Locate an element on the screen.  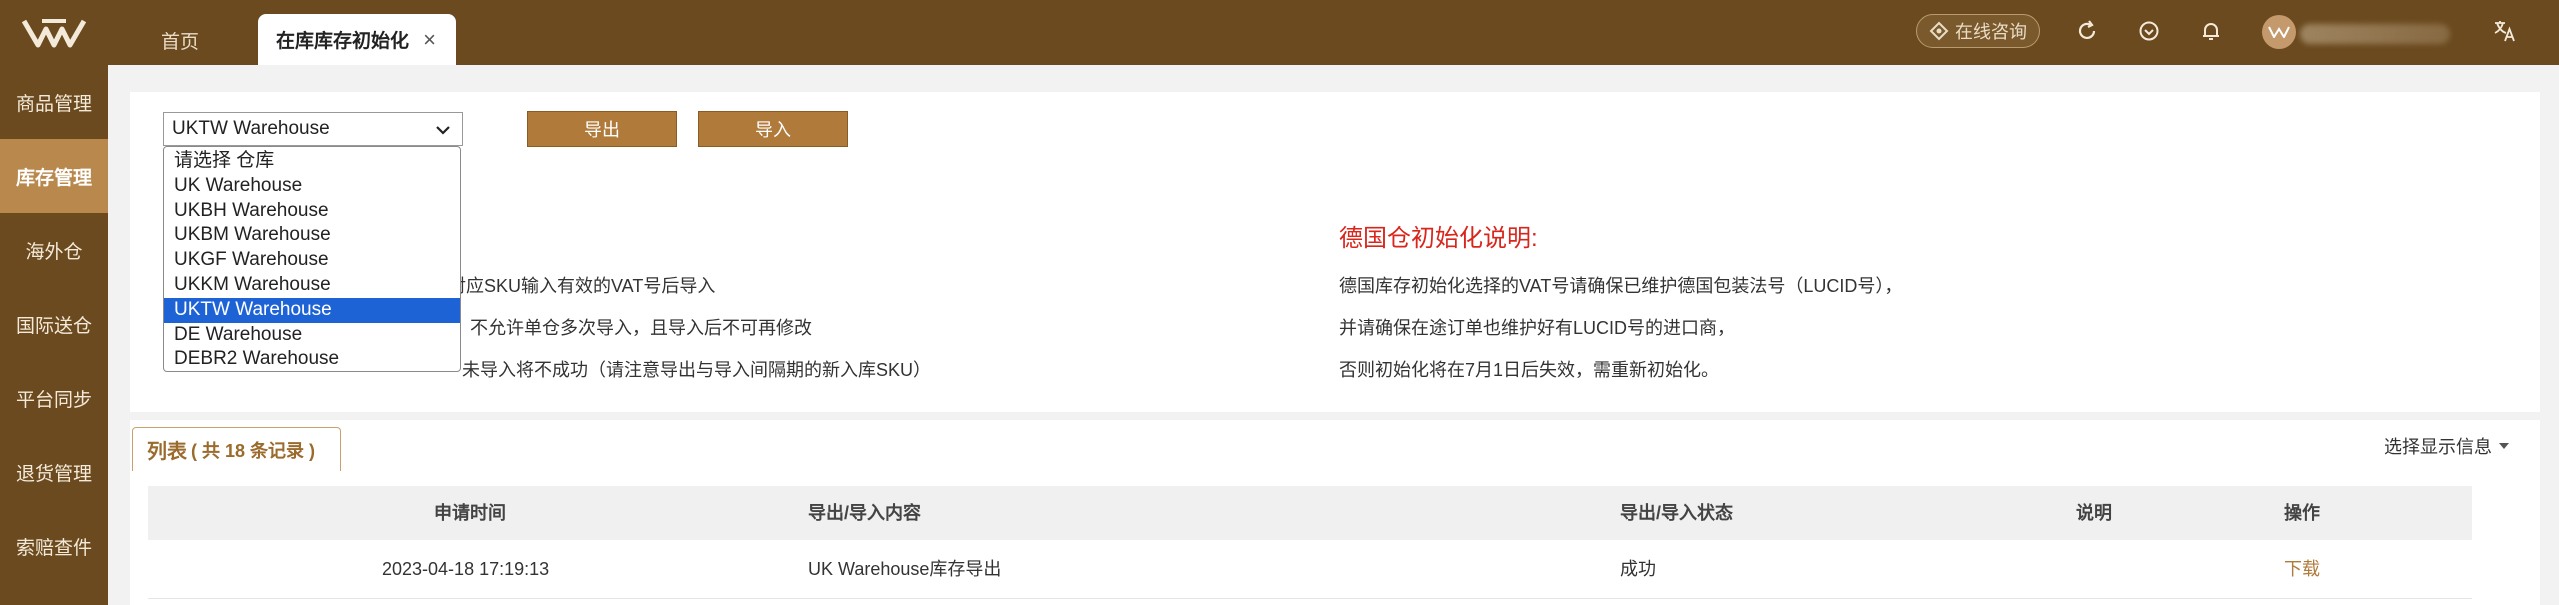
de-note-line: 否则初始化将在7月1日后失效，需重新初始化。 is located at coordinates (1529, 370).